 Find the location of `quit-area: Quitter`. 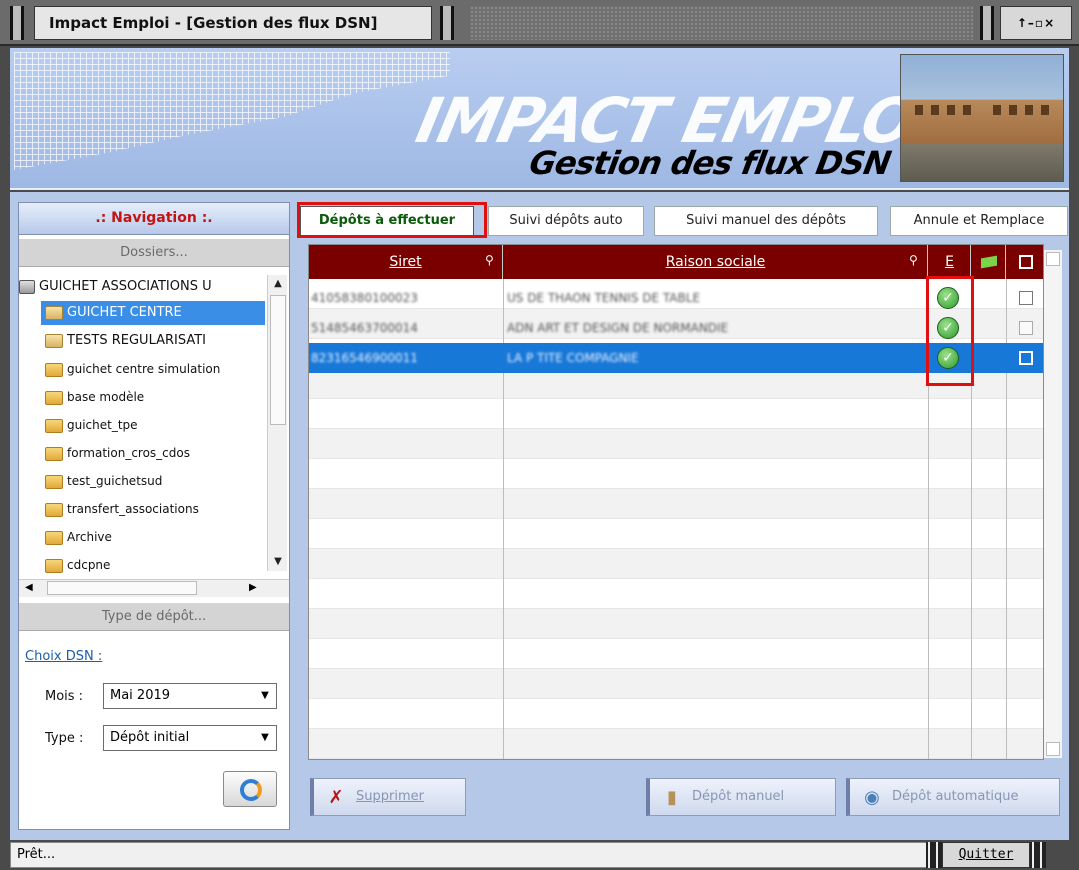

quit-area: Quitter is located at coordinates (986, 855).